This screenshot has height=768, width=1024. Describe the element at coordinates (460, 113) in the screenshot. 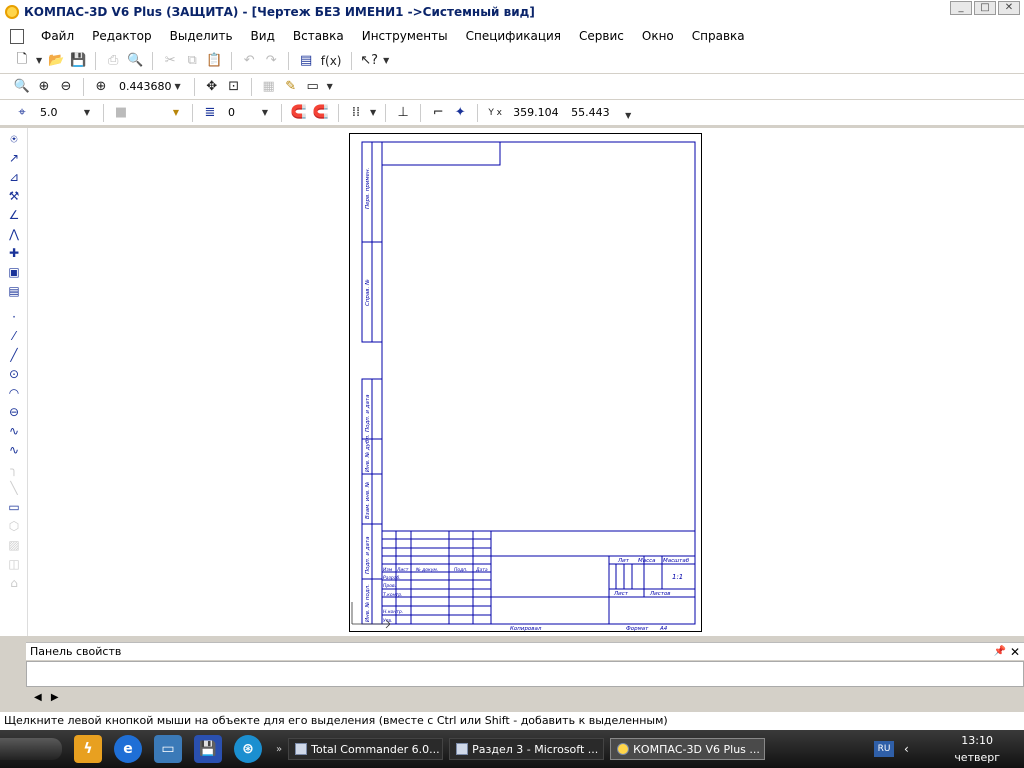

I see `round-icon: ✦` at that location.